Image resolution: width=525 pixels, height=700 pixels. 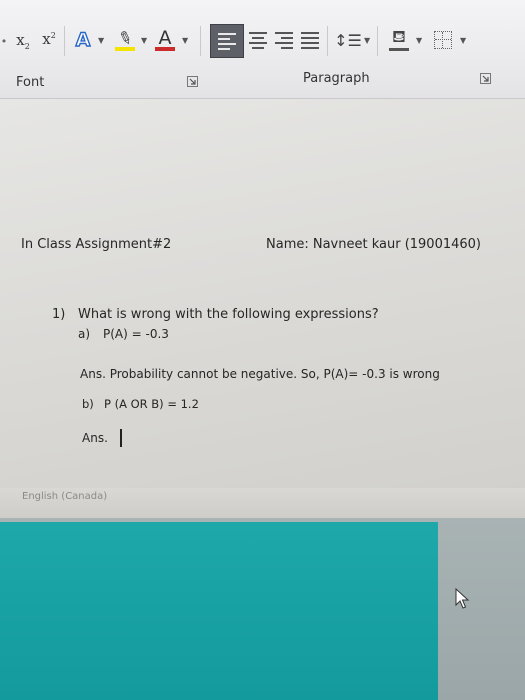 What do you see at coordinates (144, 40) in the screenshot?
I see `highlight-dropdown-icon: ▼` at bounding box center [144, 40].